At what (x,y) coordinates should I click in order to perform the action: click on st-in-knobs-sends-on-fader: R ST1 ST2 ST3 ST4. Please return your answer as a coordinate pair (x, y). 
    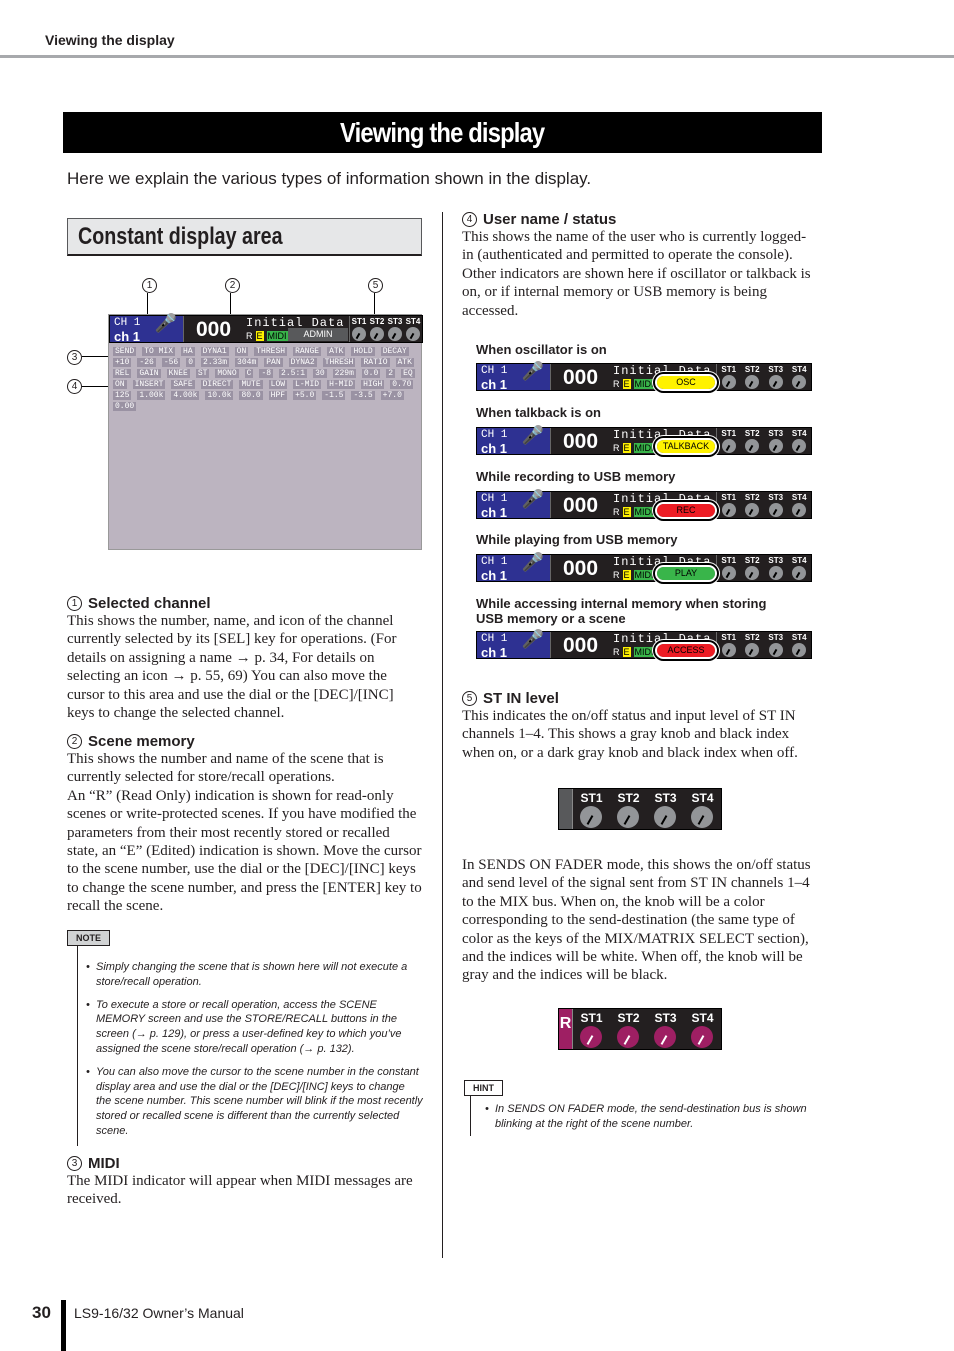
    Looking at the image, I should click on (640, 1029).